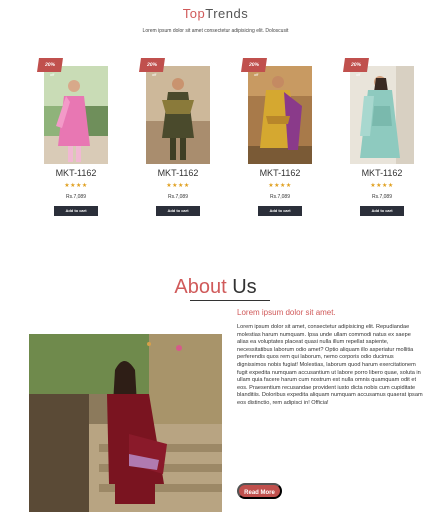 The image size is (431, 518). Describe the element at coordinates (227, 13) in the screenshot. I see `heading-rest: Trends` at that location.